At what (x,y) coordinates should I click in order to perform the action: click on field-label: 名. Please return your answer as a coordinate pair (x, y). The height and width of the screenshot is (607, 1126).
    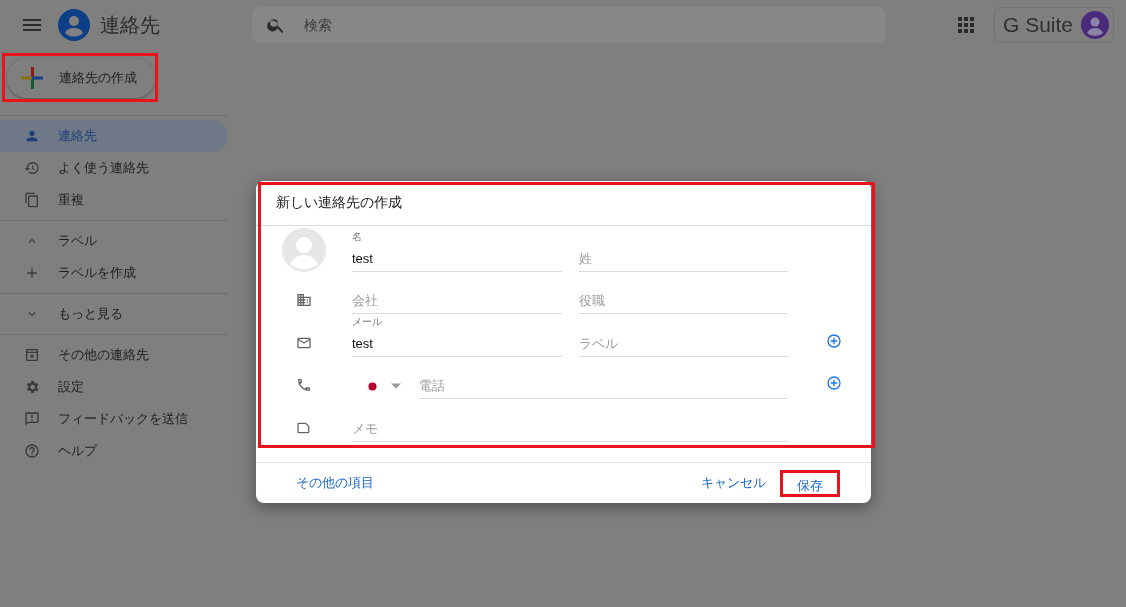
    Looking at the image, I should click on (357, 237).